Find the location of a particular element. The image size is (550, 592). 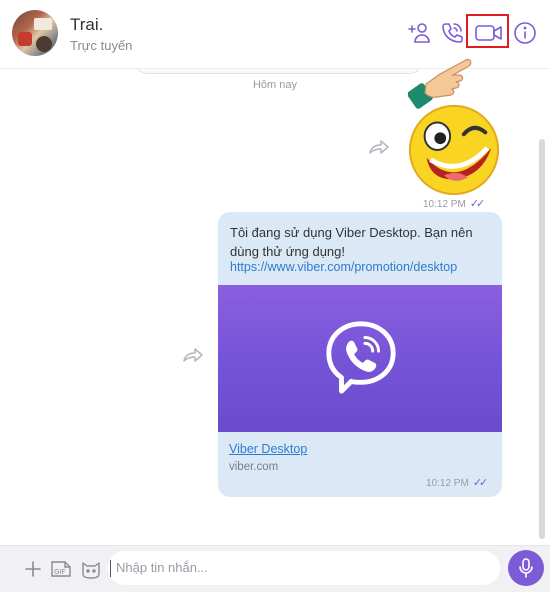

contact-status: Trực tuyến is located at coordinates (101, 45).